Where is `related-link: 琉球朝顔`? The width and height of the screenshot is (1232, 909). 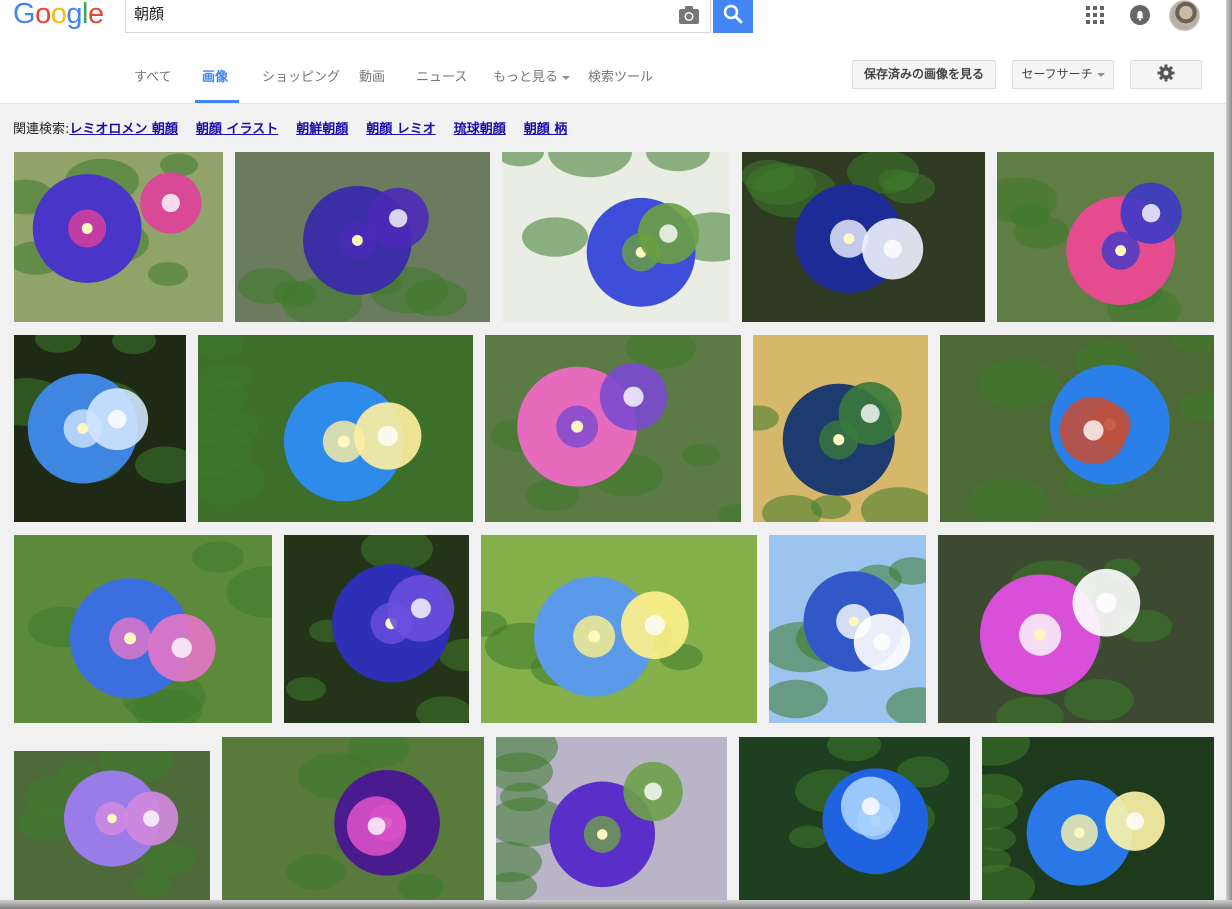 related-link: 琉球朝顔 is located at coordinates (480, 129).